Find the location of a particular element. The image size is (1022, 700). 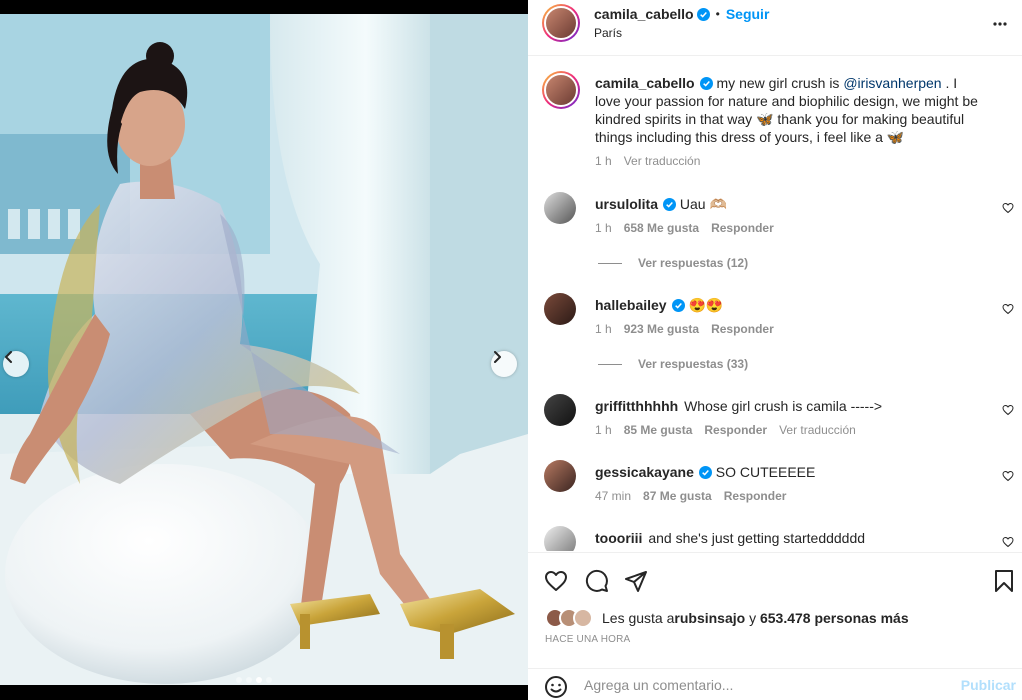

comment-meta: 47 min 87 Me gusta Responder is located at coordinates (690, 496).